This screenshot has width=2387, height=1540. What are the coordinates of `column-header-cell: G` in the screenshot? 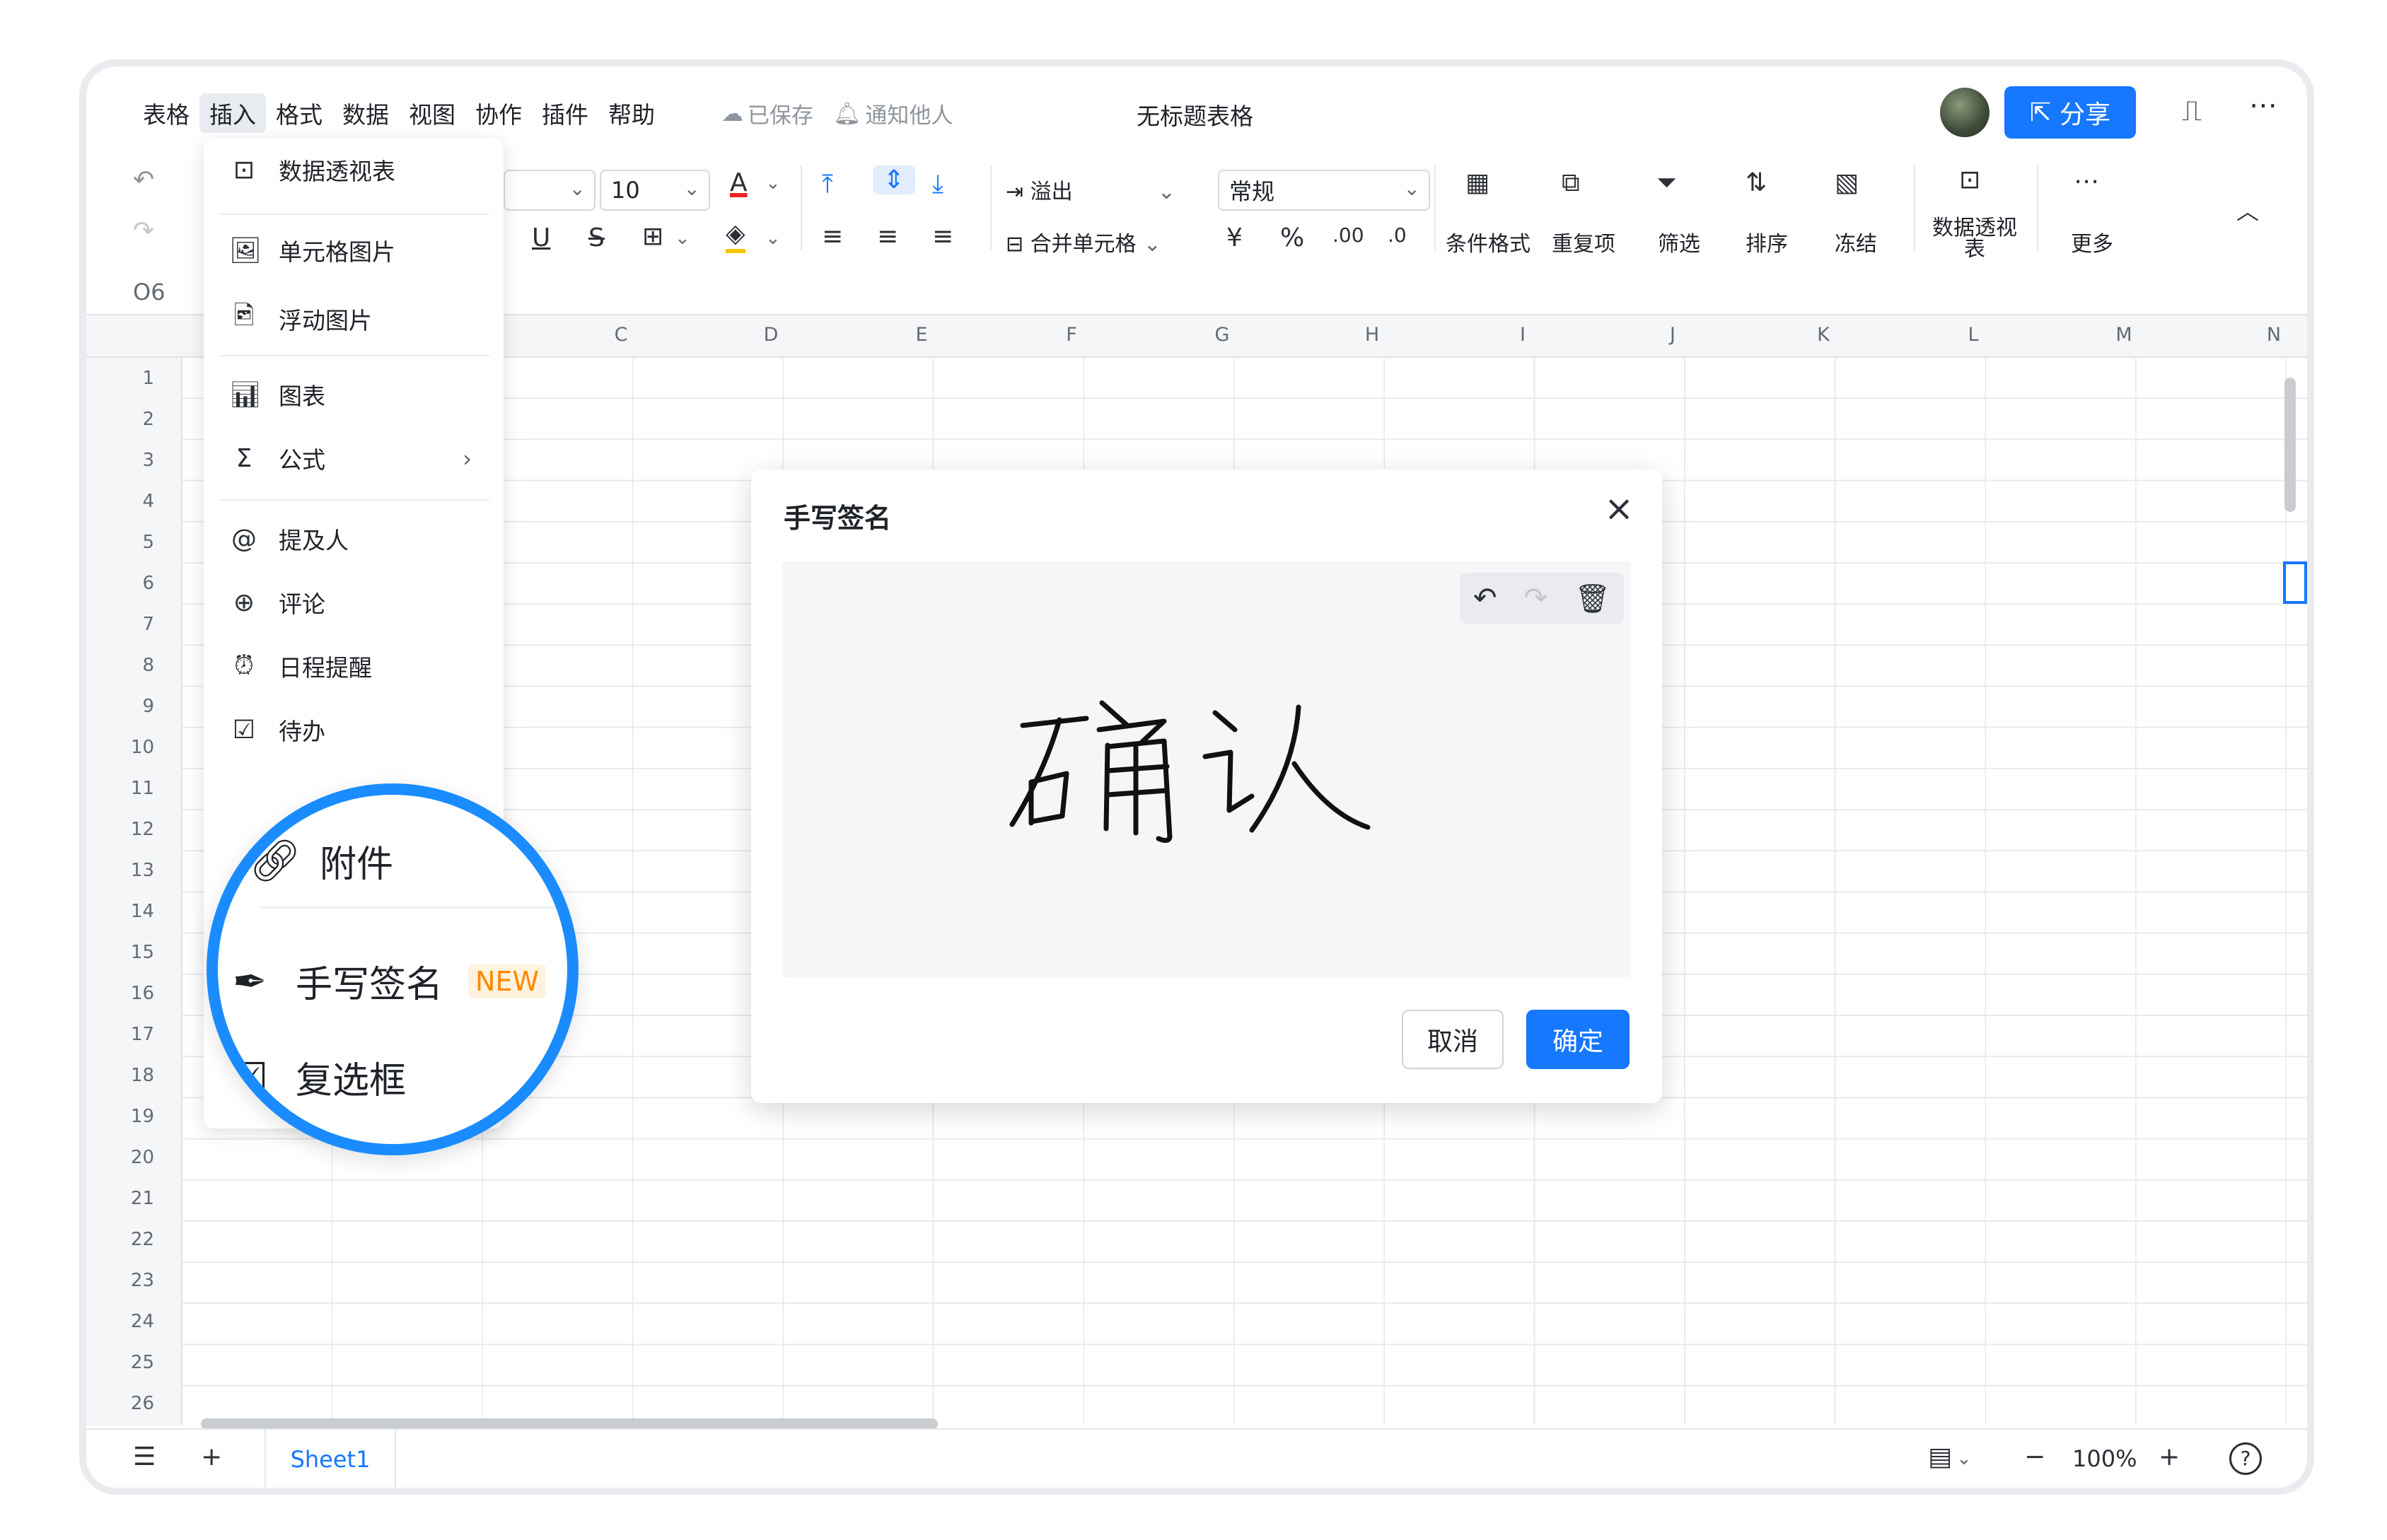 It's located at (1222, 335).